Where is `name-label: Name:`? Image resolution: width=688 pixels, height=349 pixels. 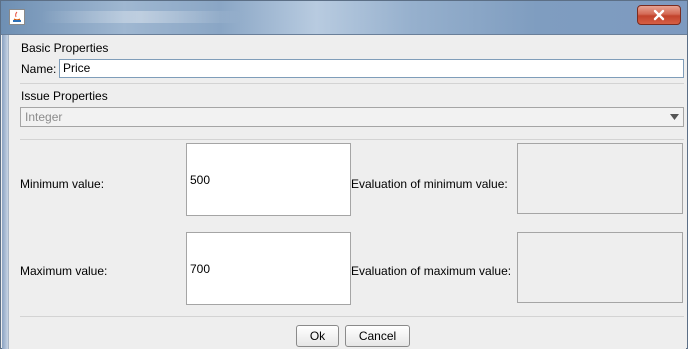 name-label: Name: is located at coordinates (39, 69).